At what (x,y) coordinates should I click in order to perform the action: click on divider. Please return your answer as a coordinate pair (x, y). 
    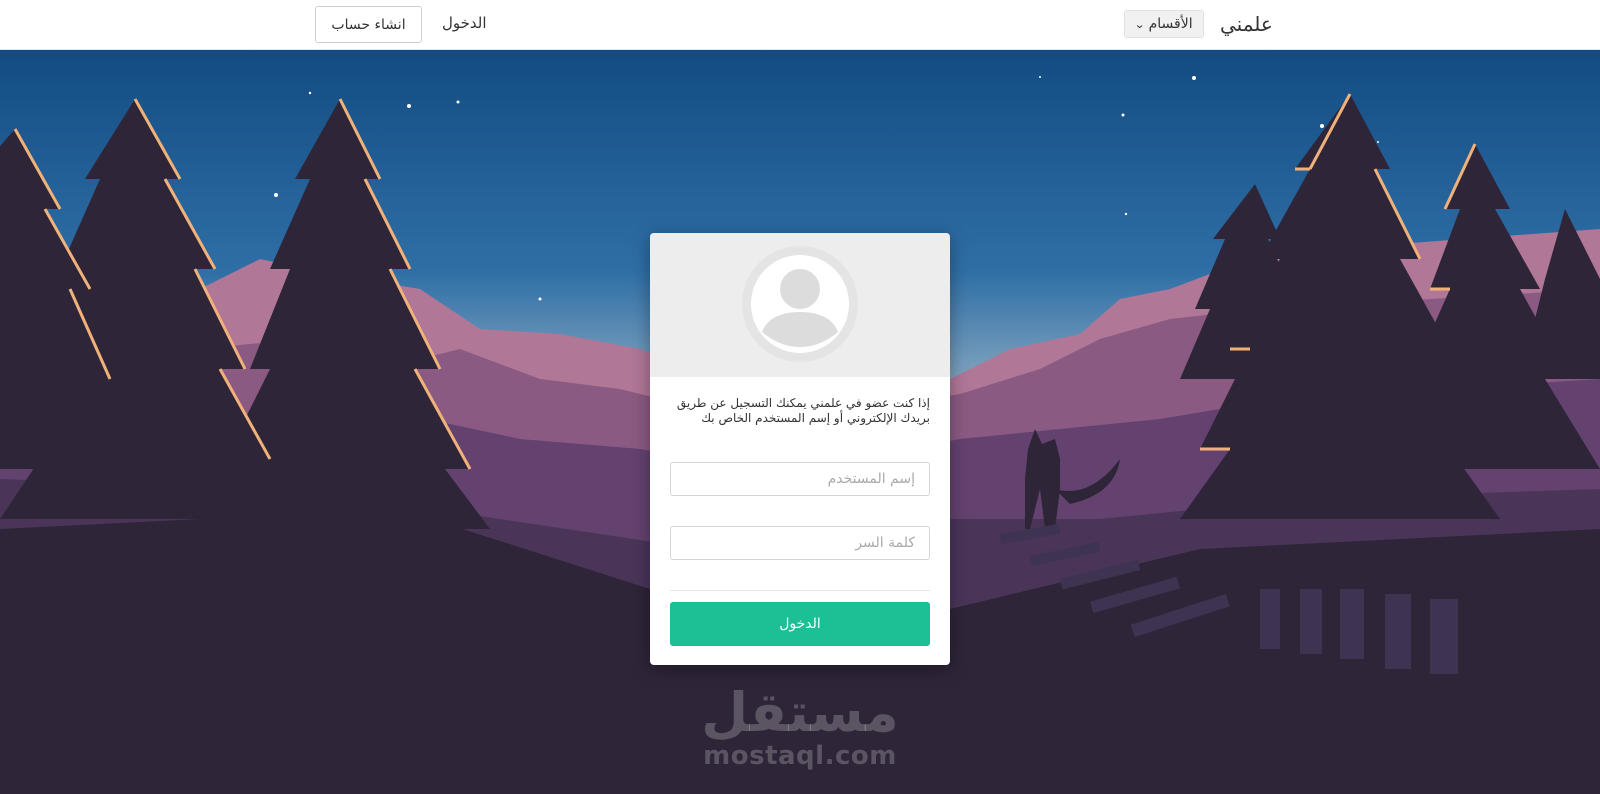
    Looking at the image, I should click on (800, 590).